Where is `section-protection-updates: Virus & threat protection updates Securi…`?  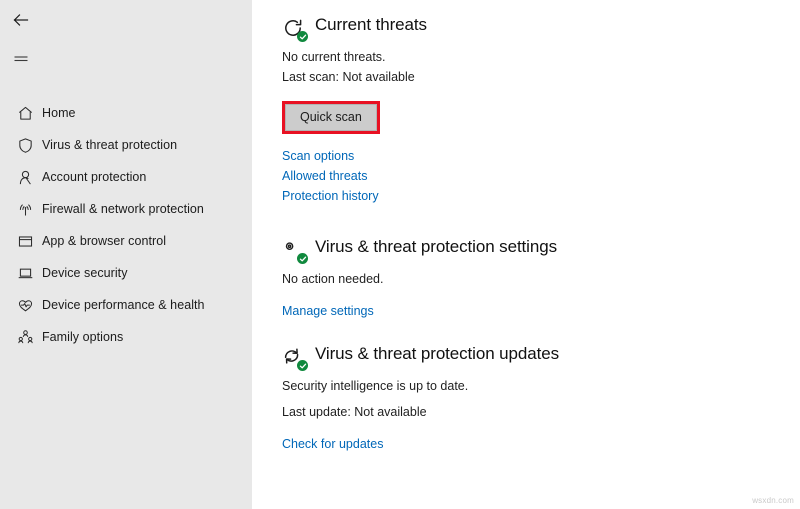 section-protection-updates: Virus & threat protection updates Securi… is located at coordinates (529, 398).